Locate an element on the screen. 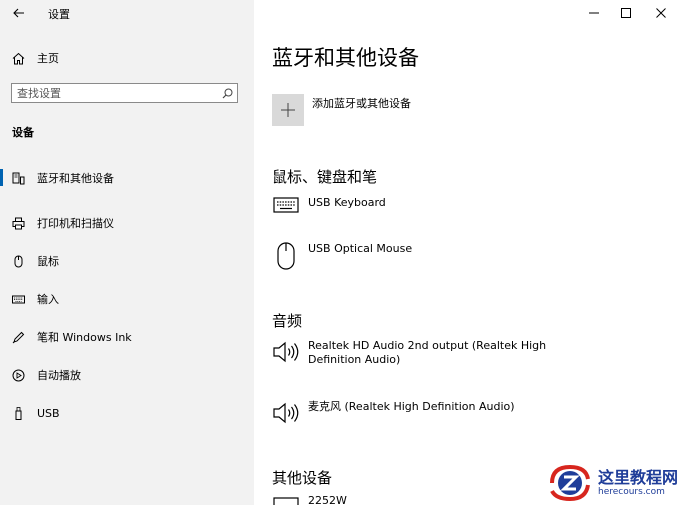 Image resolution: width=680 pixels, height=505 pixels. search-box is located at coordinates (124, 93).